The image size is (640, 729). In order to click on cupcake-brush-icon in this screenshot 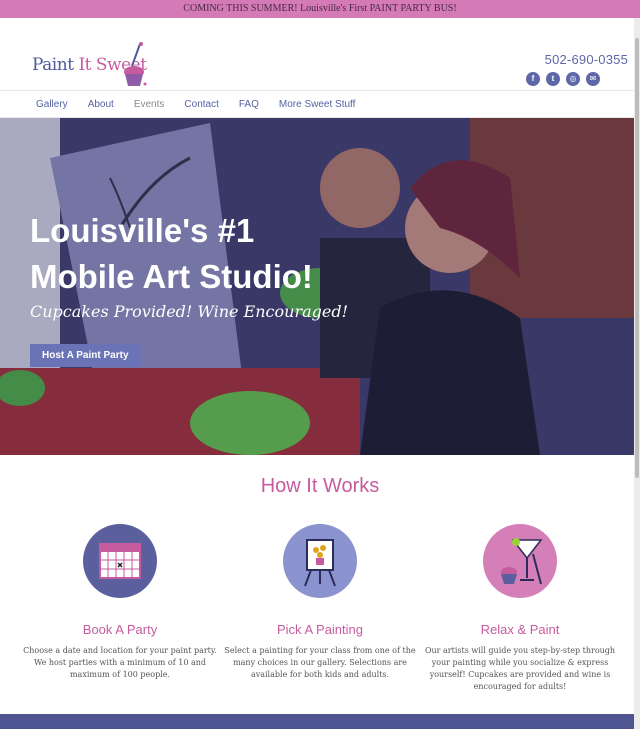, I will do `click(135, 64)`.